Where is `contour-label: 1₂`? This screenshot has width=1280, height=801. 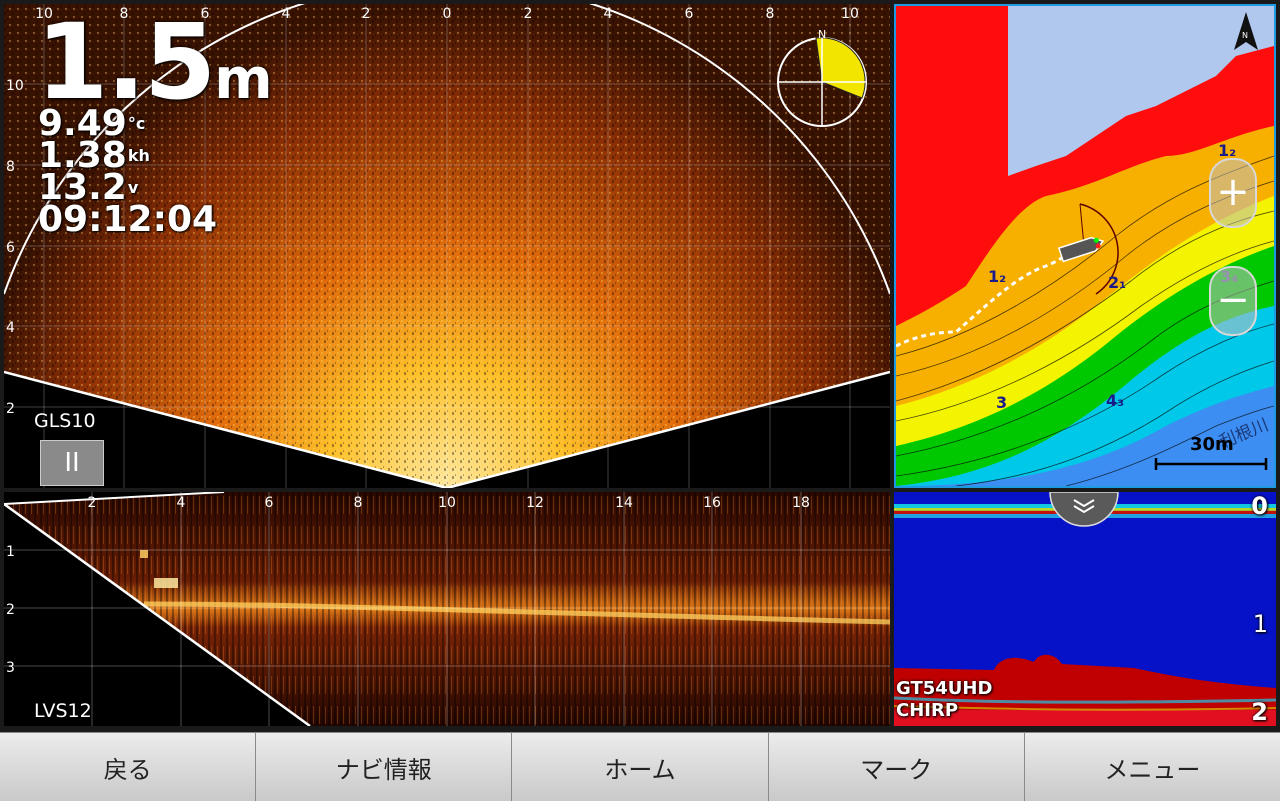
contour-label: 1₂ is located at coordinates (997, 276).